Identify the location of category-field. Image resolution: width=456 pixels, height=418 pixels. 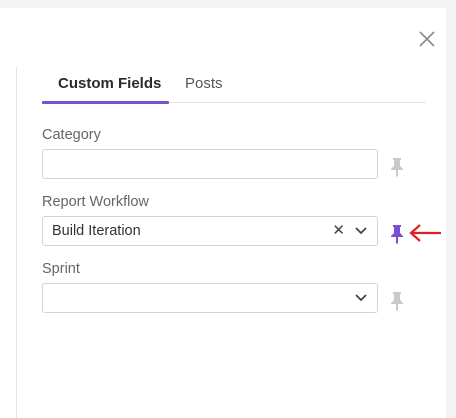
(210, 164).